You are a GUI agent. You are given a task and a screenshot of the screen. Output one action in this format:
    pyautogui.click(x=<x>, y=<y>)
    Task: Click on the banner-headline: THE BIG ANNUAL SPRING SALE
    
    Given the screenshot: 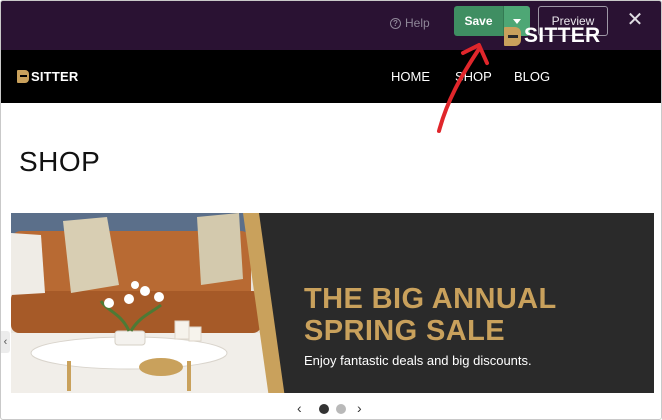 What is the action you would take?
    pyautogui.click(x=430, y=315)
    